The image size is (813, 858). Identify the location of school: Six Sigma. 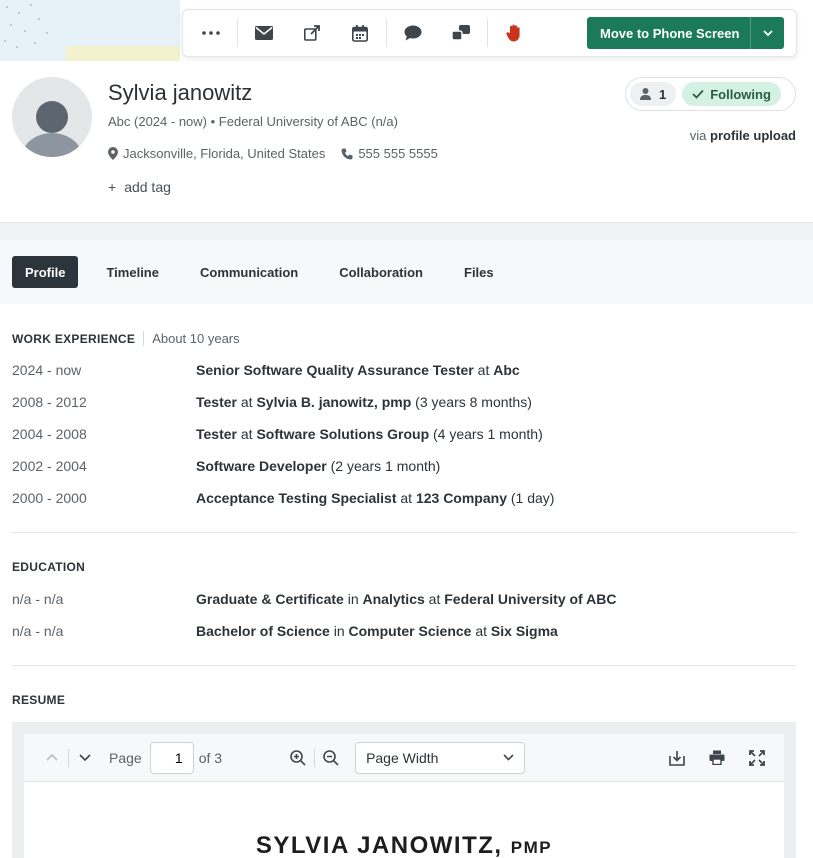
(524, 631).